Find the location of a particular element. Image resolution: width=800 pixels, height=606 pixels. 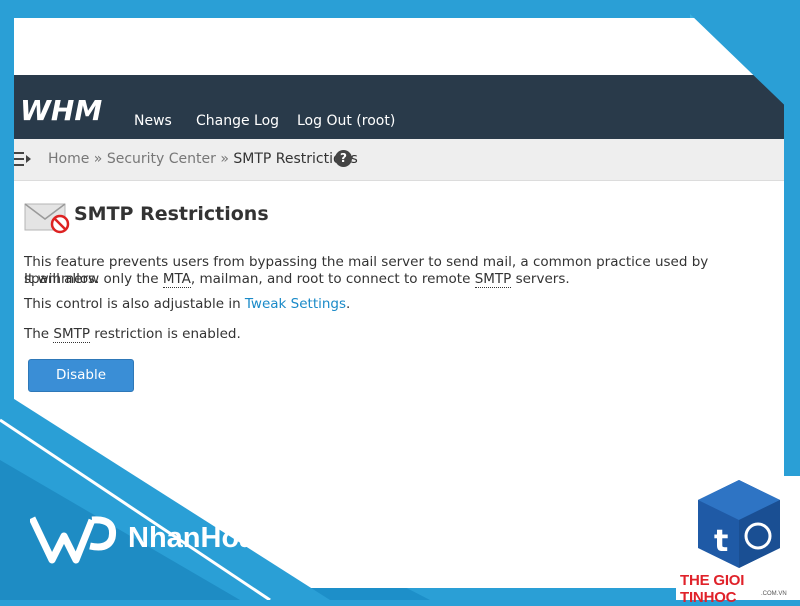

nhanhoa-watermark-text: NhanHoa is located at coordinates (192, 538).